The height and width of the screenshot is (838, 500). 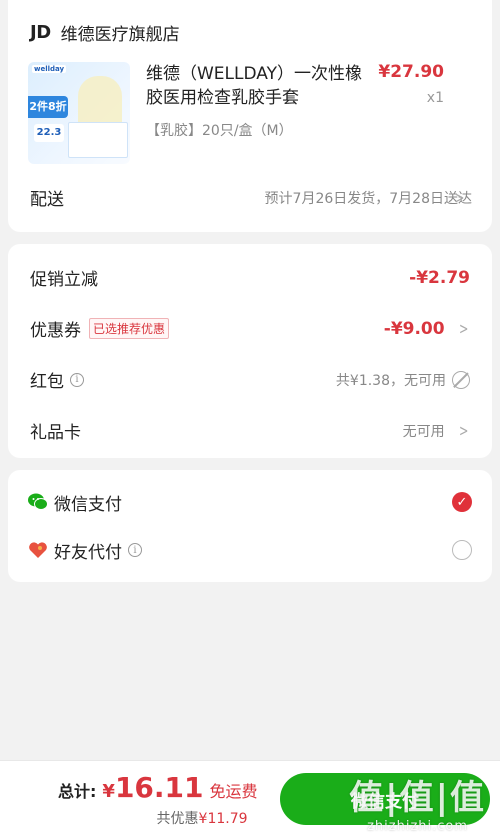 I want to click on total-currency: ¥, so click(x=108, y=791).